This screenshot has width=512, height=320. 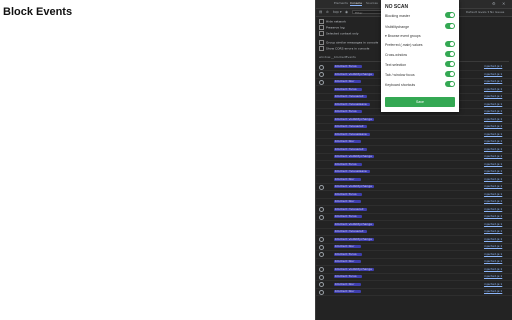 I want to click on eye-icon: ◉, so click(x=346, y=12).